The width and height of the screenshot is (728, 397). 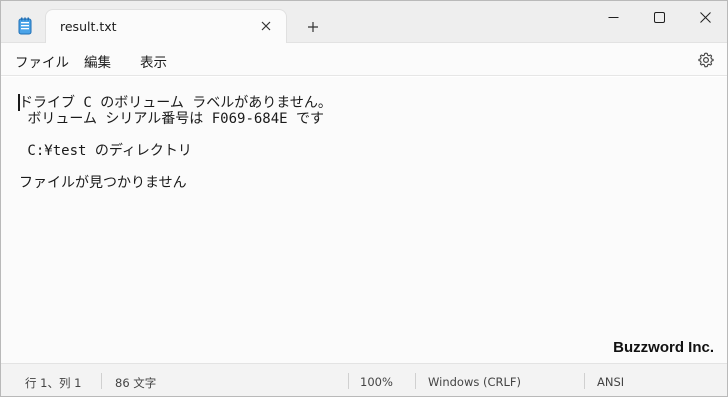 I want to click on encoding: ANSI, so click(x=610, y=382).